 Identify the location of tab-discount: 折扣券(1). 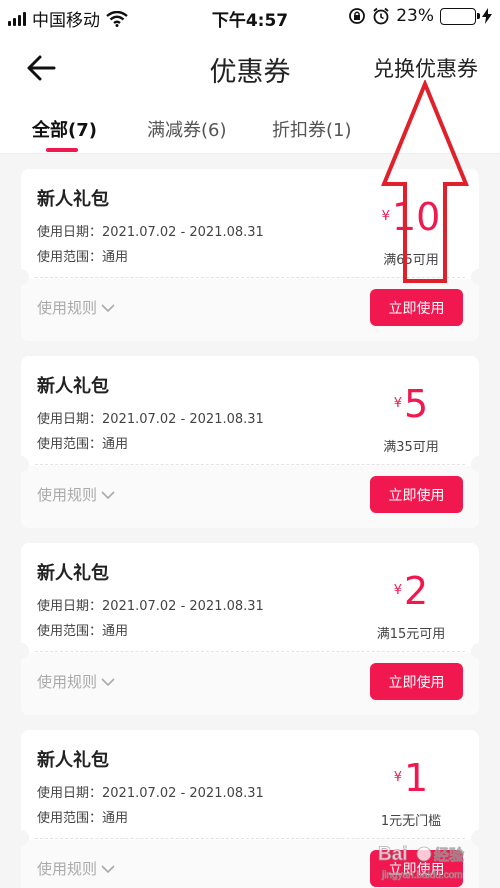
(312, 129).